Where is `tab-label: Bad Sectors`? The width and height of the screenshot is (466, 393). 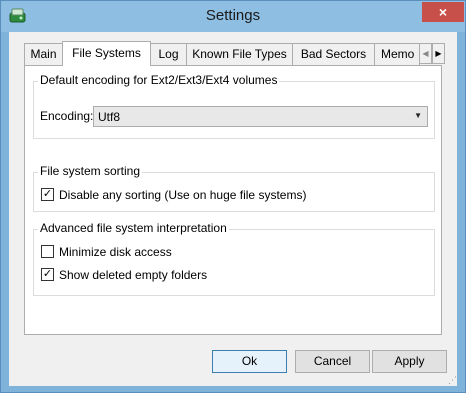
tab-label: Bad Sectors is located at coordinates (333, 54).